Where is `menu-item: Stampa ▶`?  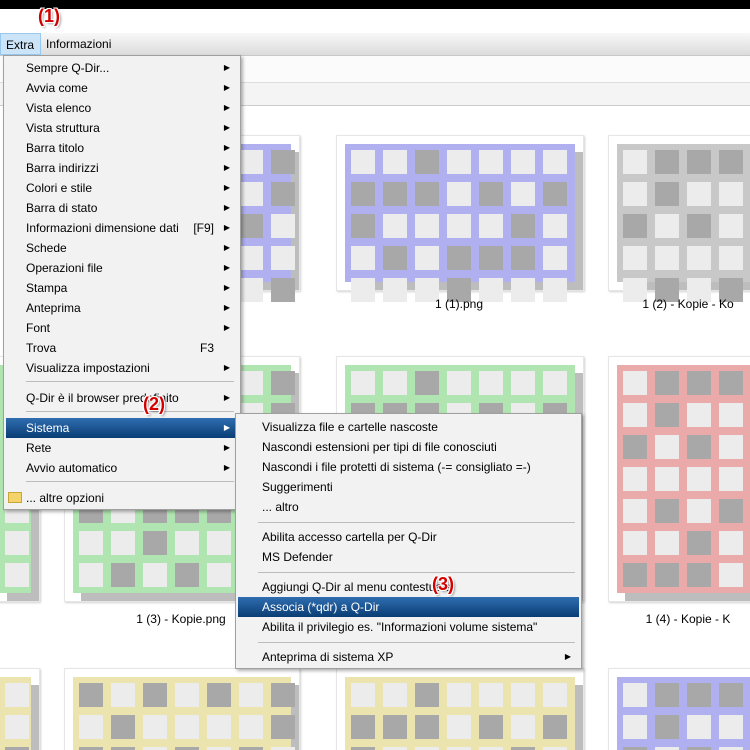 menu-item: Stampa ▶ is located at coordinates (122, 288).